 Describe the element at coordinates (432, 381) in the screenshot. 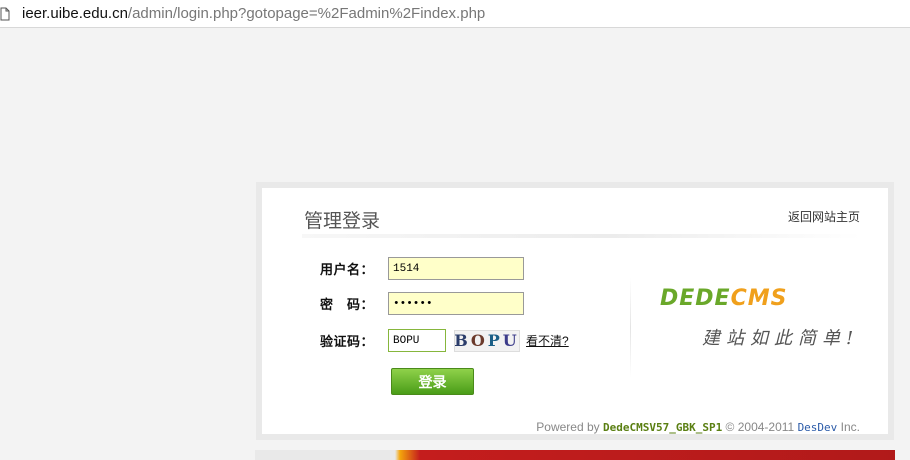

I see `login-button: 登录` at that location.